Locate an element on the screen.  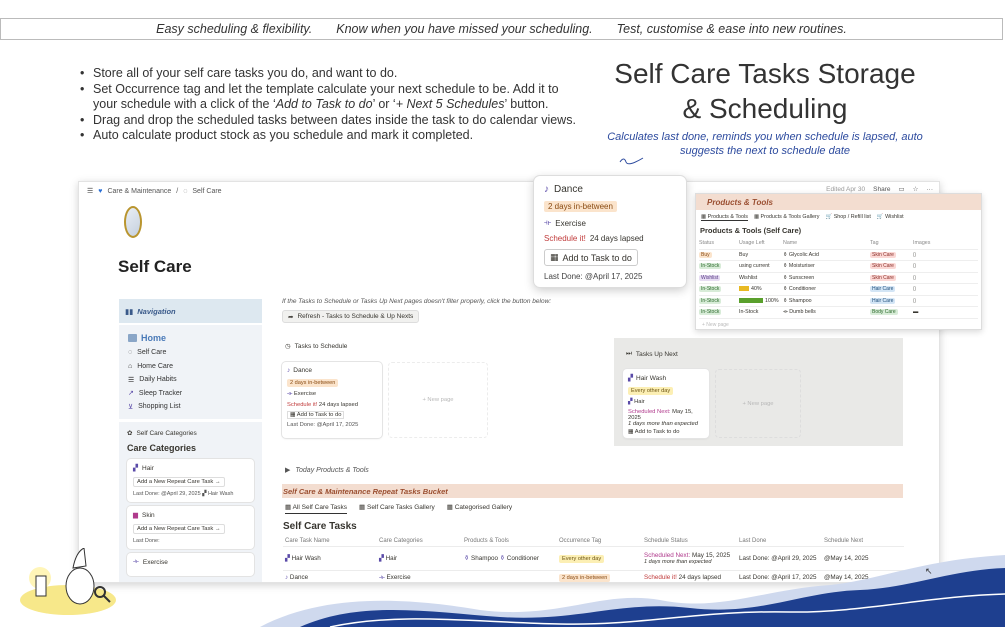
cursor-icon: ↖ is located at coordinates (929, 571).